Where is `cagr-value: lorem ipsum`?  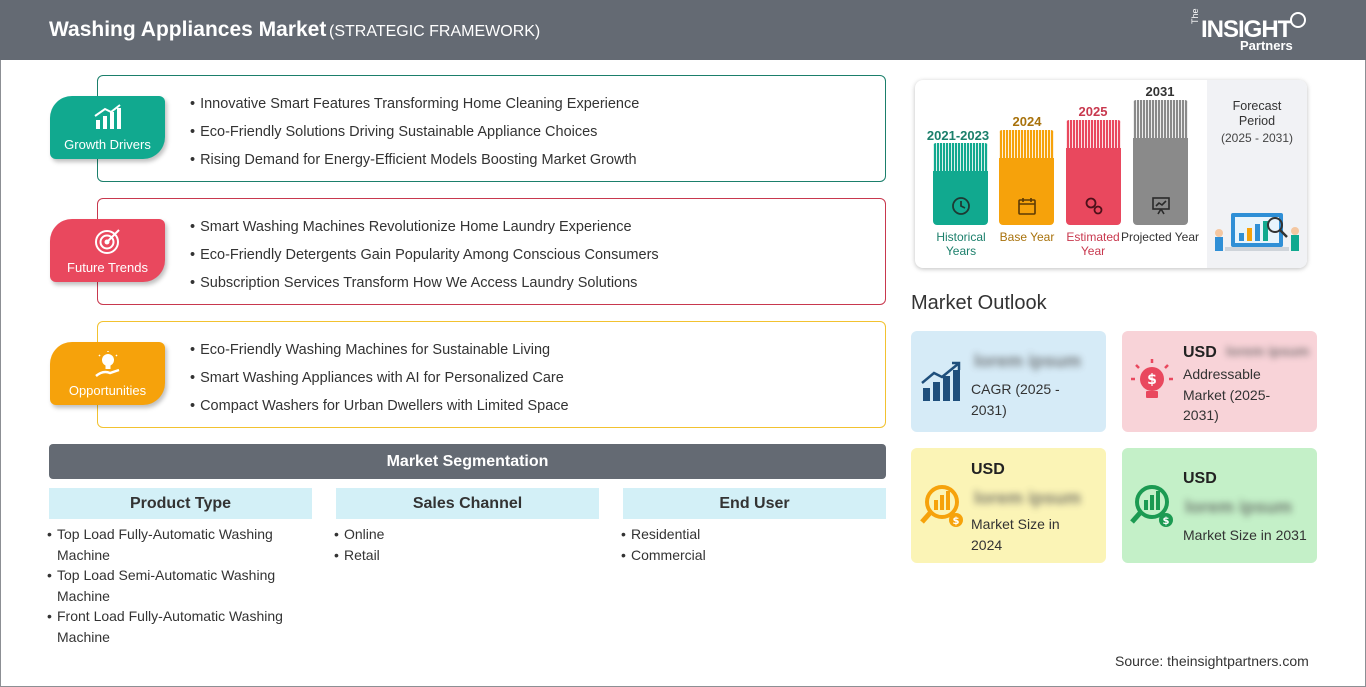 cagr-value: lorem ipsum is located at coordinates (1028, 361).